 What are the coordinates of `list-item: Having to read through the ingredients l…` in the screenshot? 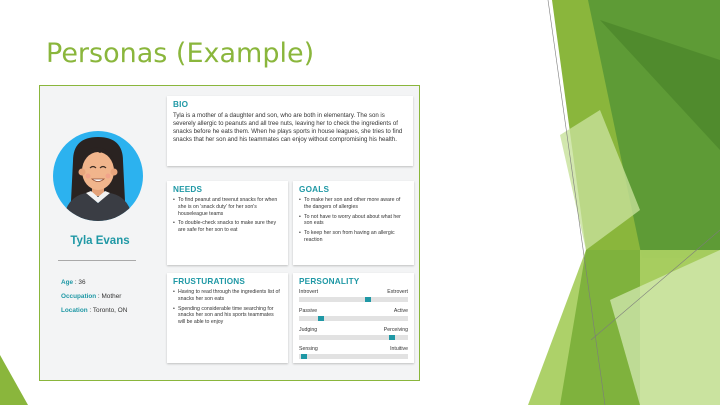 It's located at (227, 296).